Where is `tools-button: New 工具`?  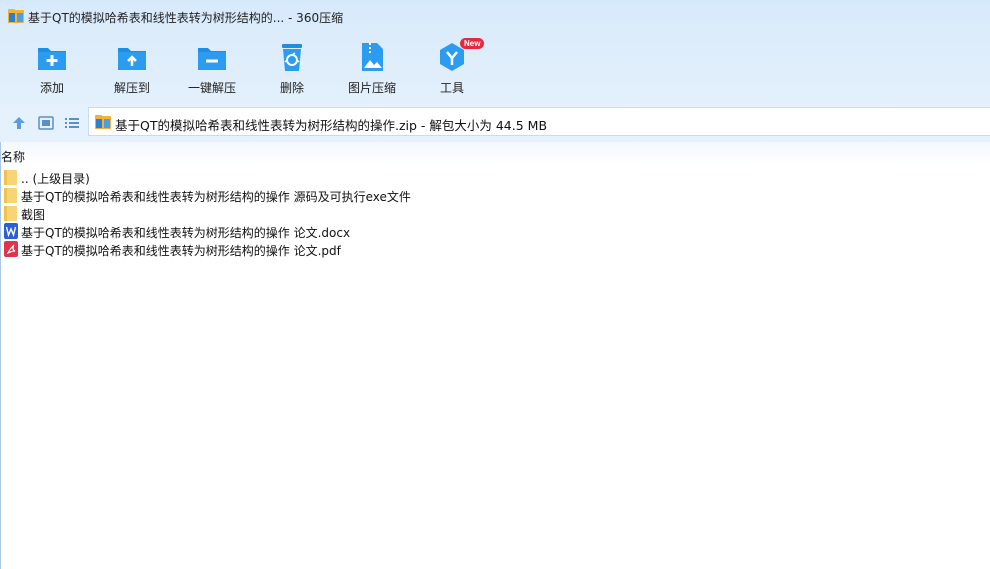
tools-button: New 工具 is located at coordinates (452, 67).